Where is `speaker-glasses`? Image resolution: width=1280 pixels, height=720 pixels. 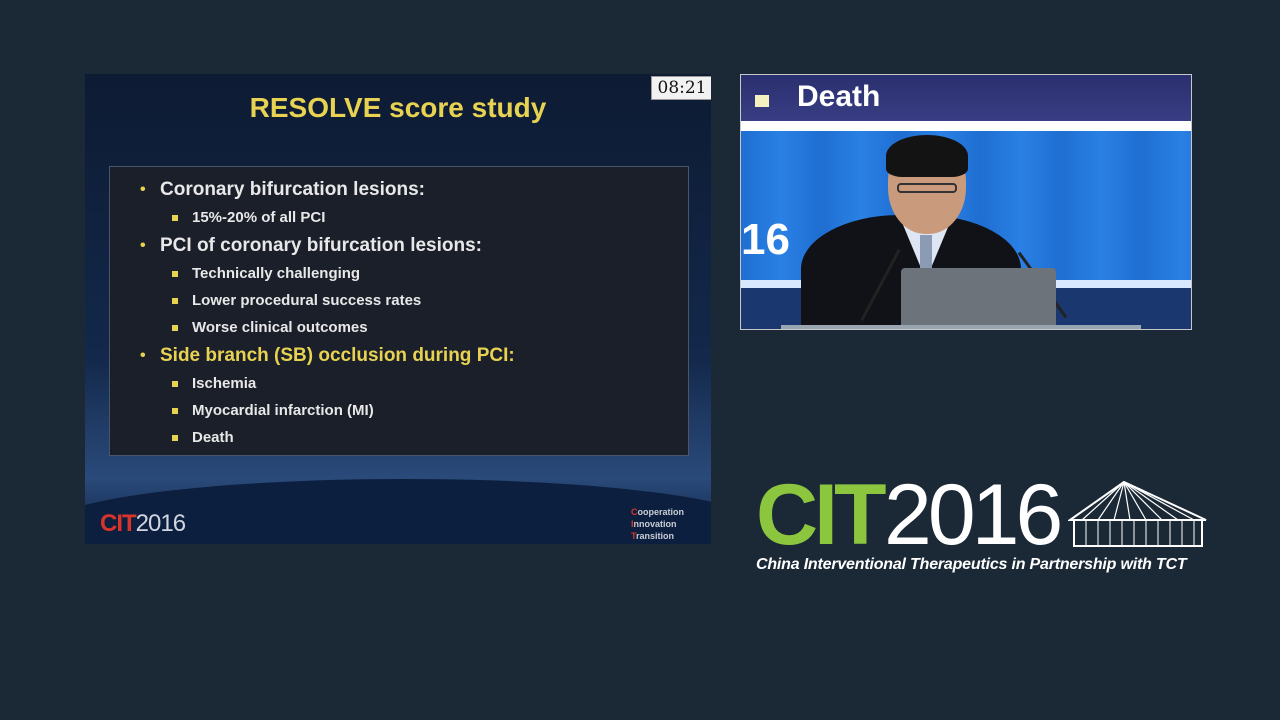 speaker-glasses is located at coordinates (927, 188).